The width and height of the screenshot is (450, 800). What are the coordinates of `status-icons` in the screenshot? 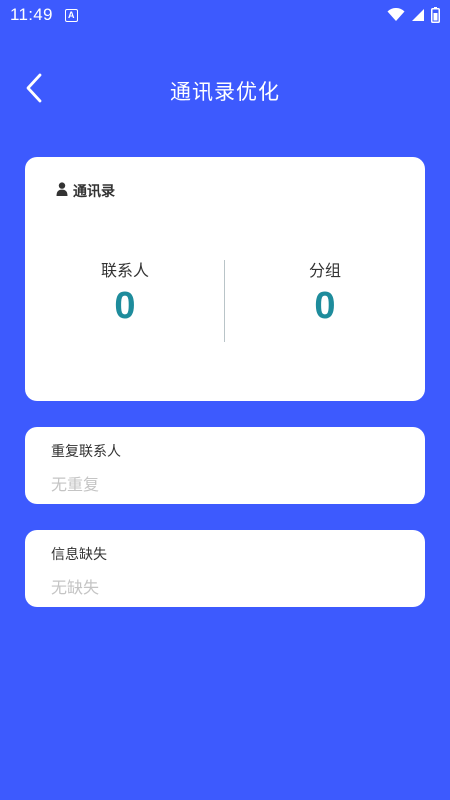 It's located at (413, 15).